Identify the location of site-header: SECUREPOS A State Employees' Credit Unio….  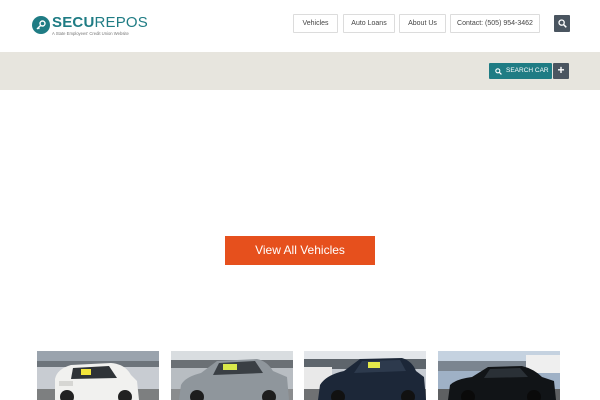
(300, 26).